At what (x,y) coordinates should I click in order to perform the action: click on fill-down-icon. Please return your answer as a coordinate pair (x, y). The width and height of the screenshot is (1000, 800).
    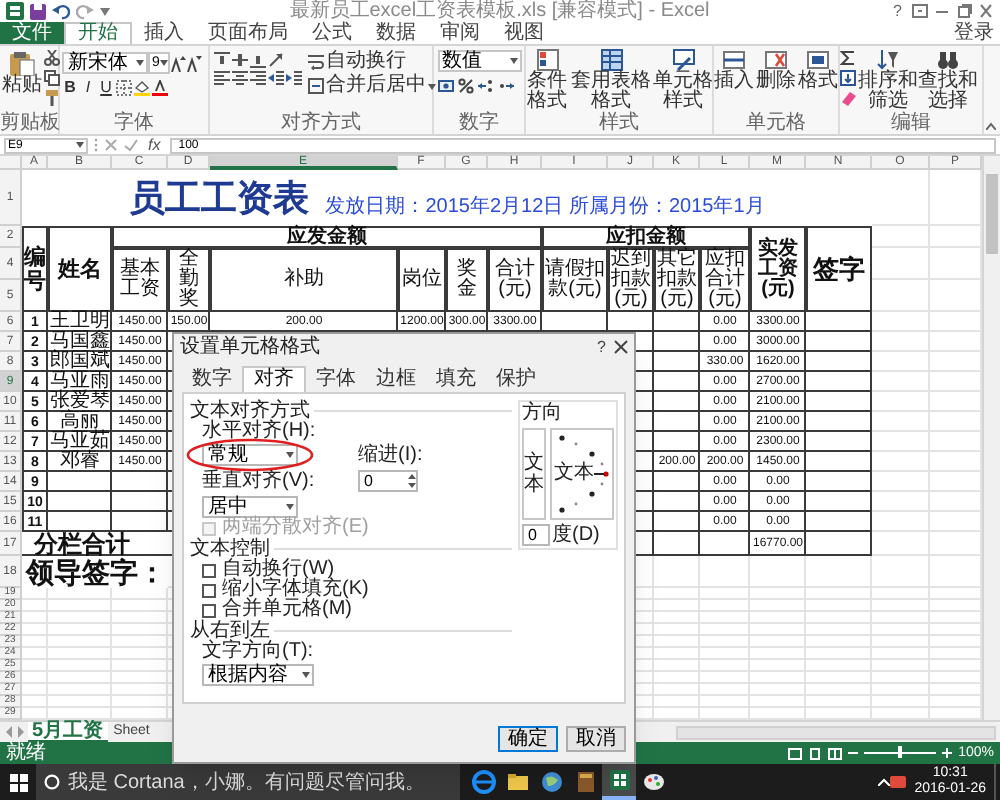
    Looking at the image, I should click on (848, 78).